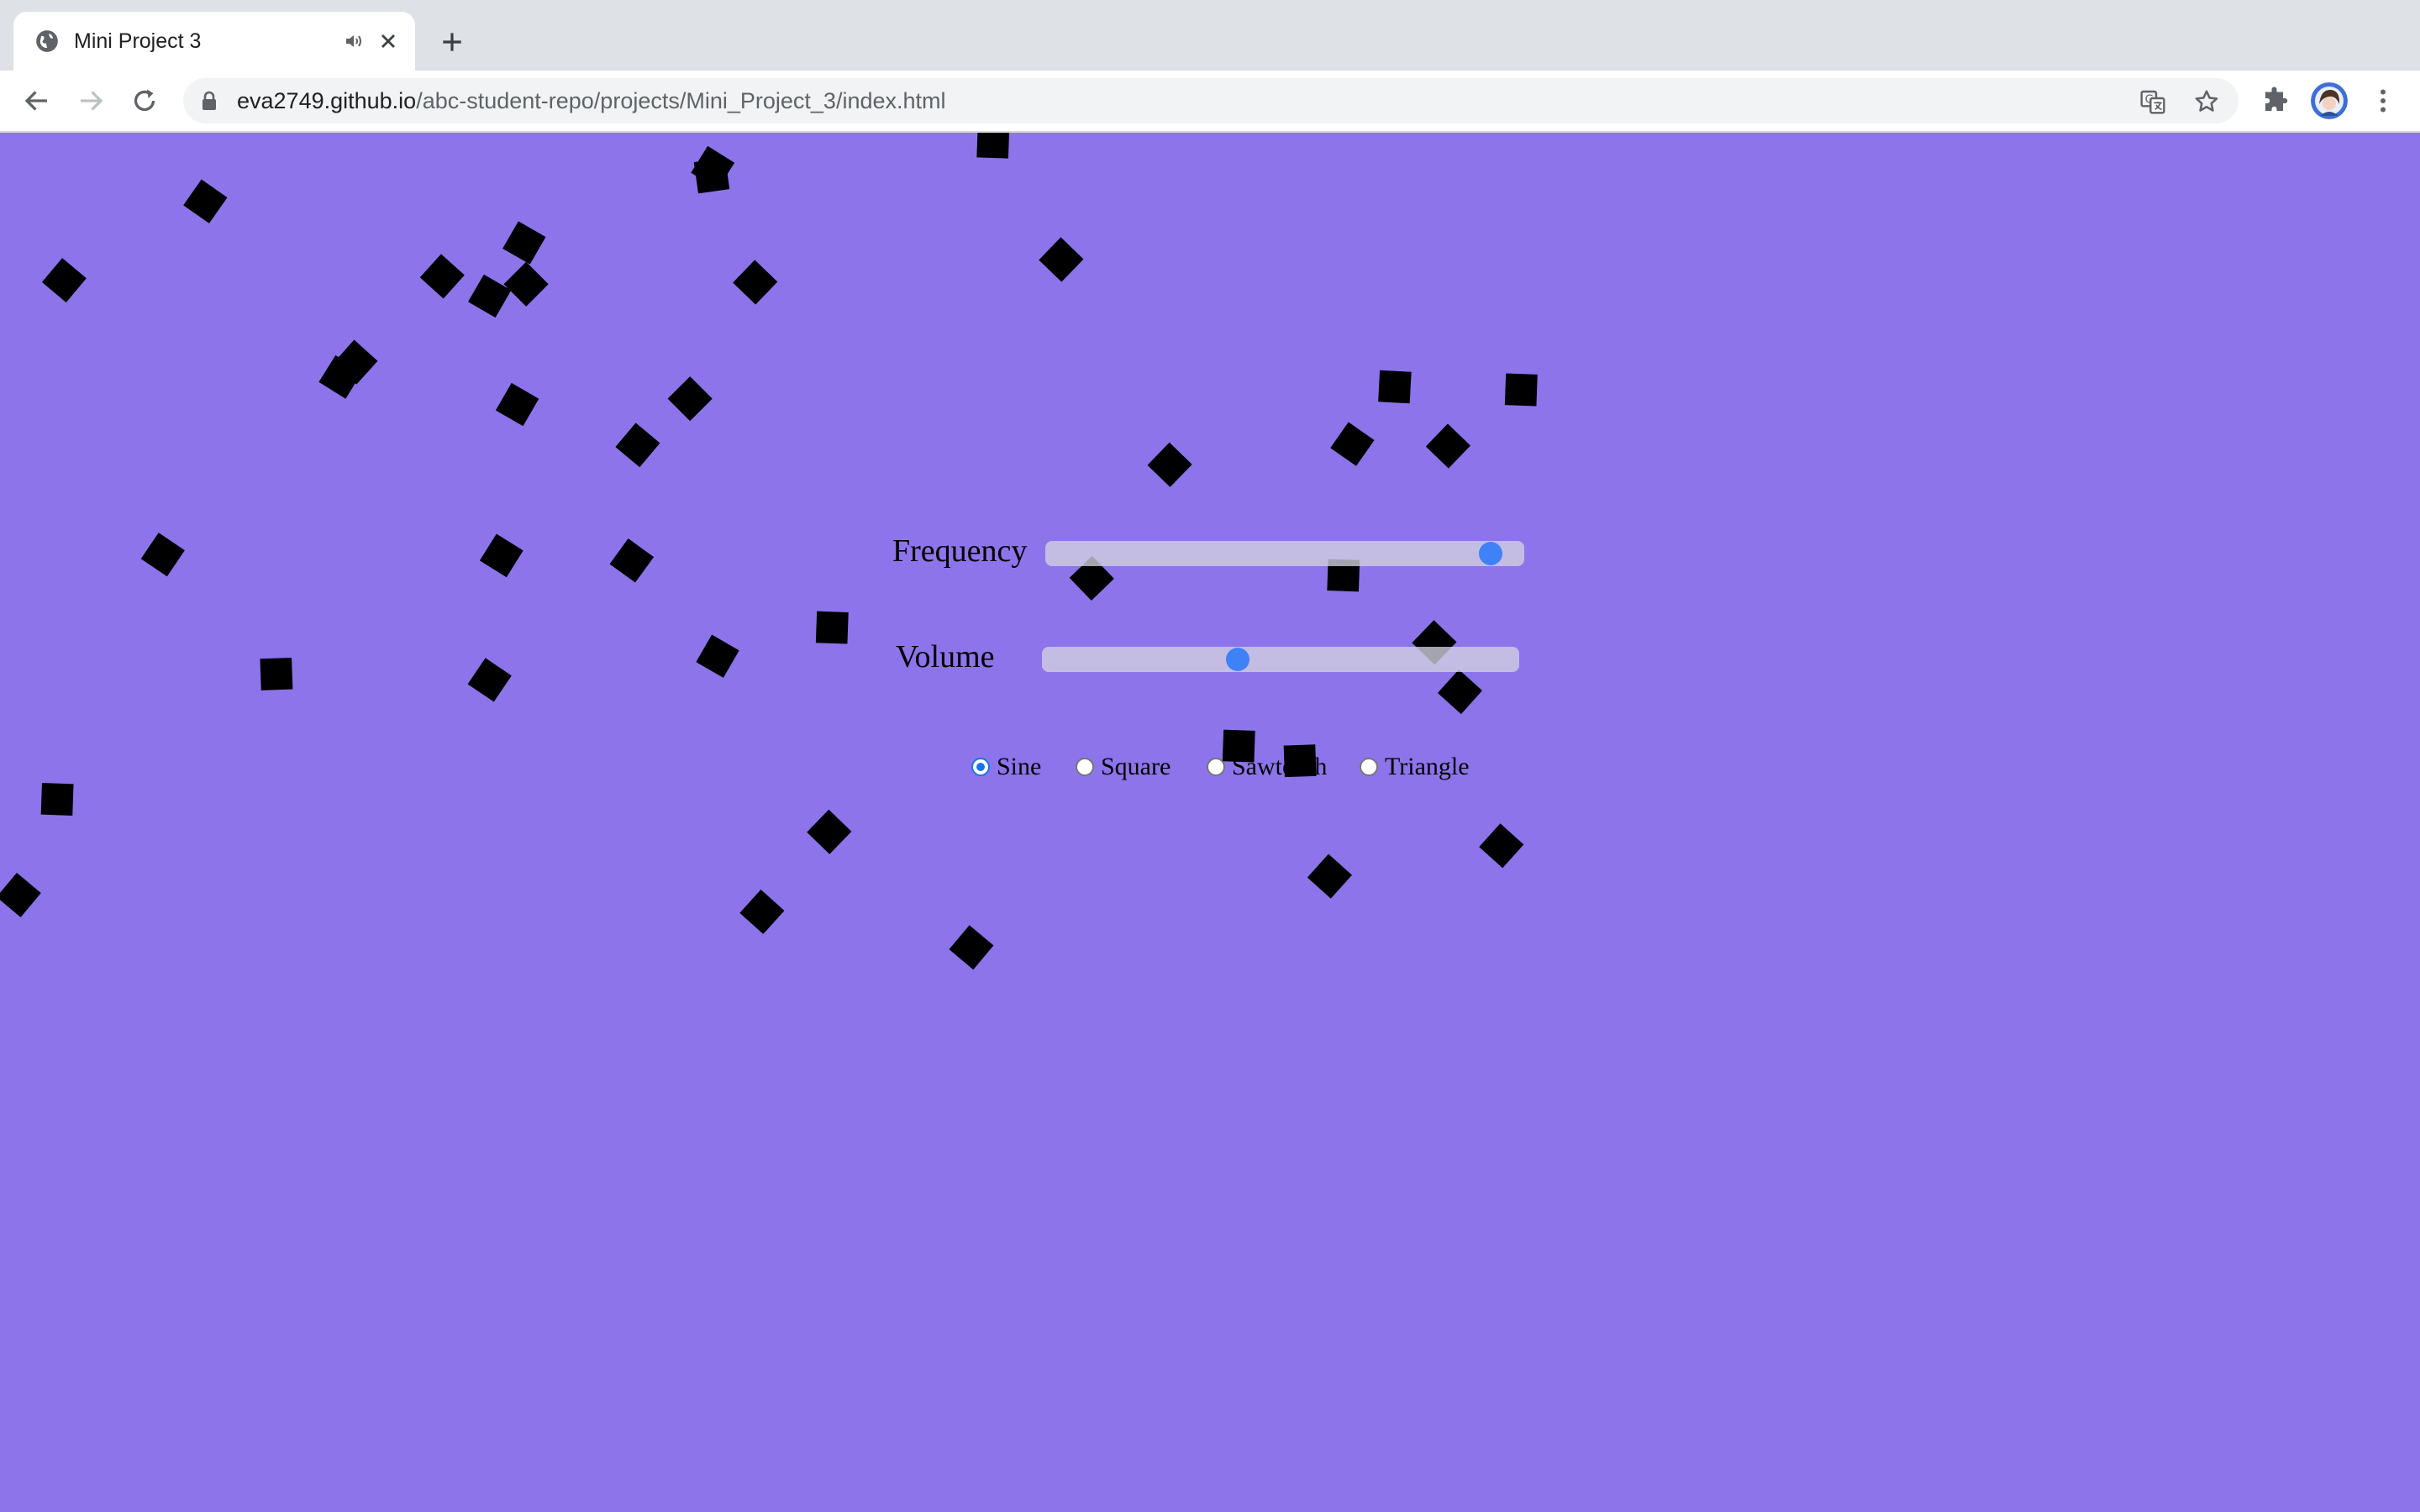  I want to click on close-icon, so click(388, 41).